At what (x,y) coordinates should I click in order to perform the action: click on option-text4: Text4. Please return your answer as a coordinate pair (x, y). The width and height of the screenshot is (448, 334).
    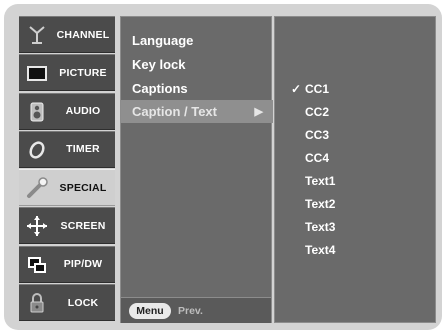
    Looking at the image, I should click on (355, 249).